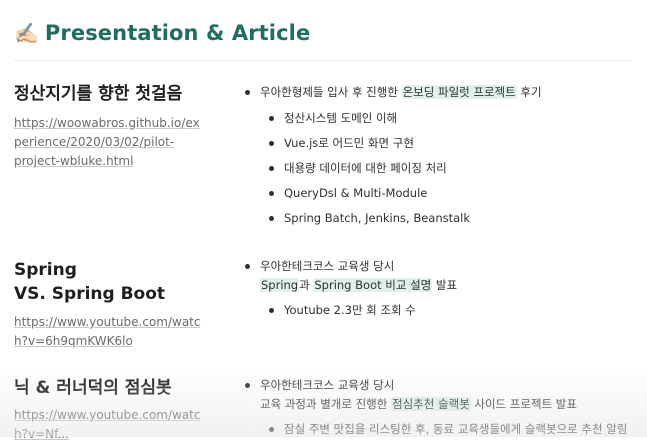 This screenshot has width=647, height=444. What do you see at coordinates (444, 429) in the screenshot?
I see `list-item: 잠실 주변 맛집을 리스팅한 후, 동료 교육생들에게 슬랙봇으로 추천 알림` at bounding box center [444, 429].